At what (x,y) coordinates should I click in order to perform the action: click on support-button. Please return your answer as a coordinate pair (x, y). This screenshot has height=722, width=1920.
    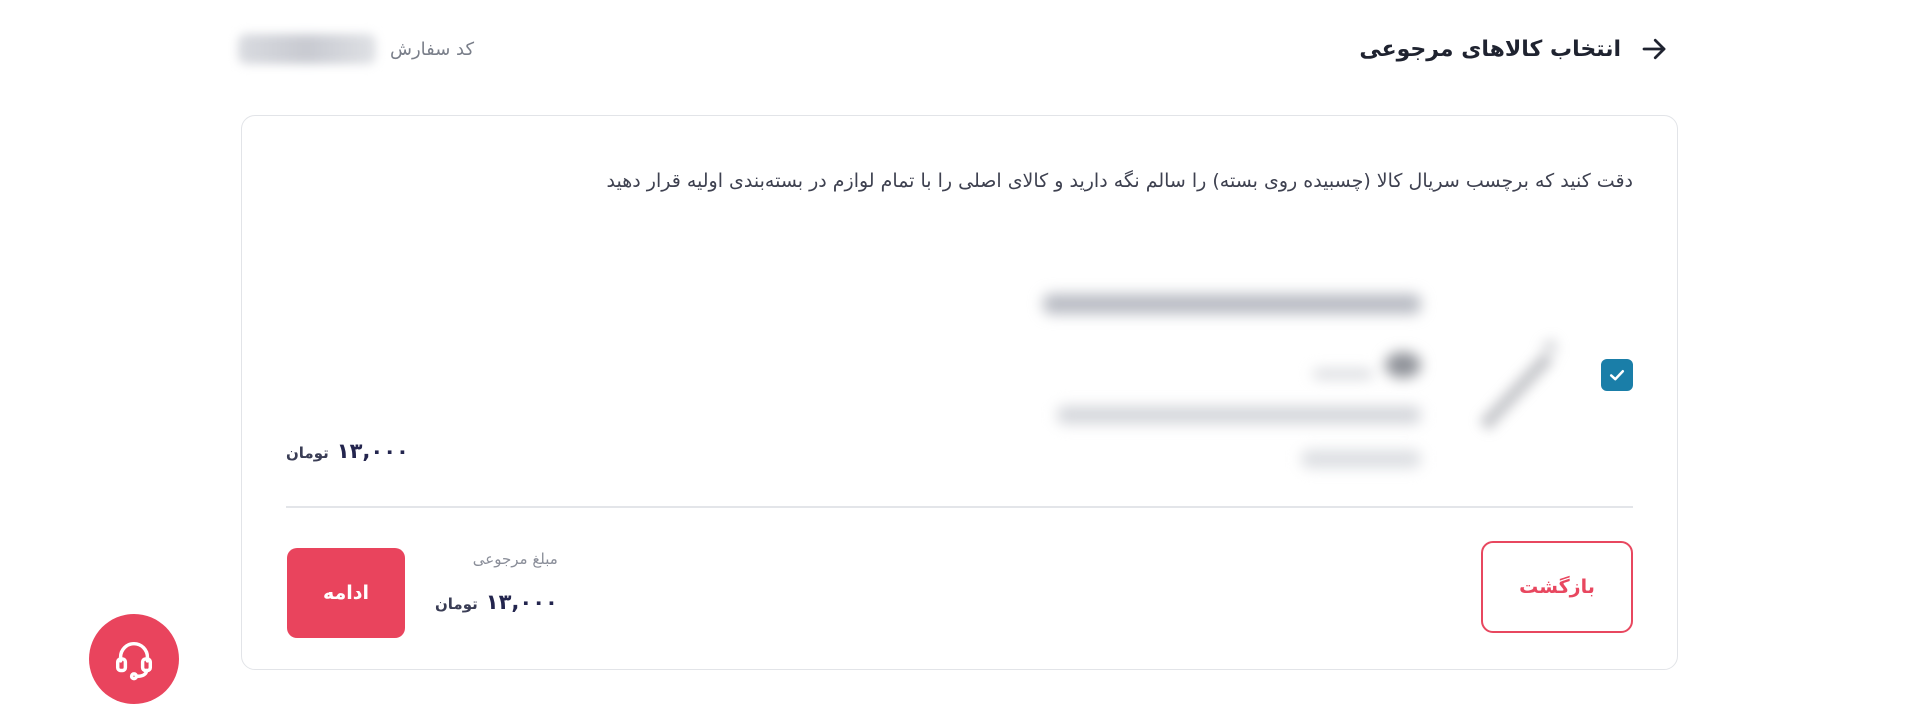
    Looking at the image, I should click on (134, 659).